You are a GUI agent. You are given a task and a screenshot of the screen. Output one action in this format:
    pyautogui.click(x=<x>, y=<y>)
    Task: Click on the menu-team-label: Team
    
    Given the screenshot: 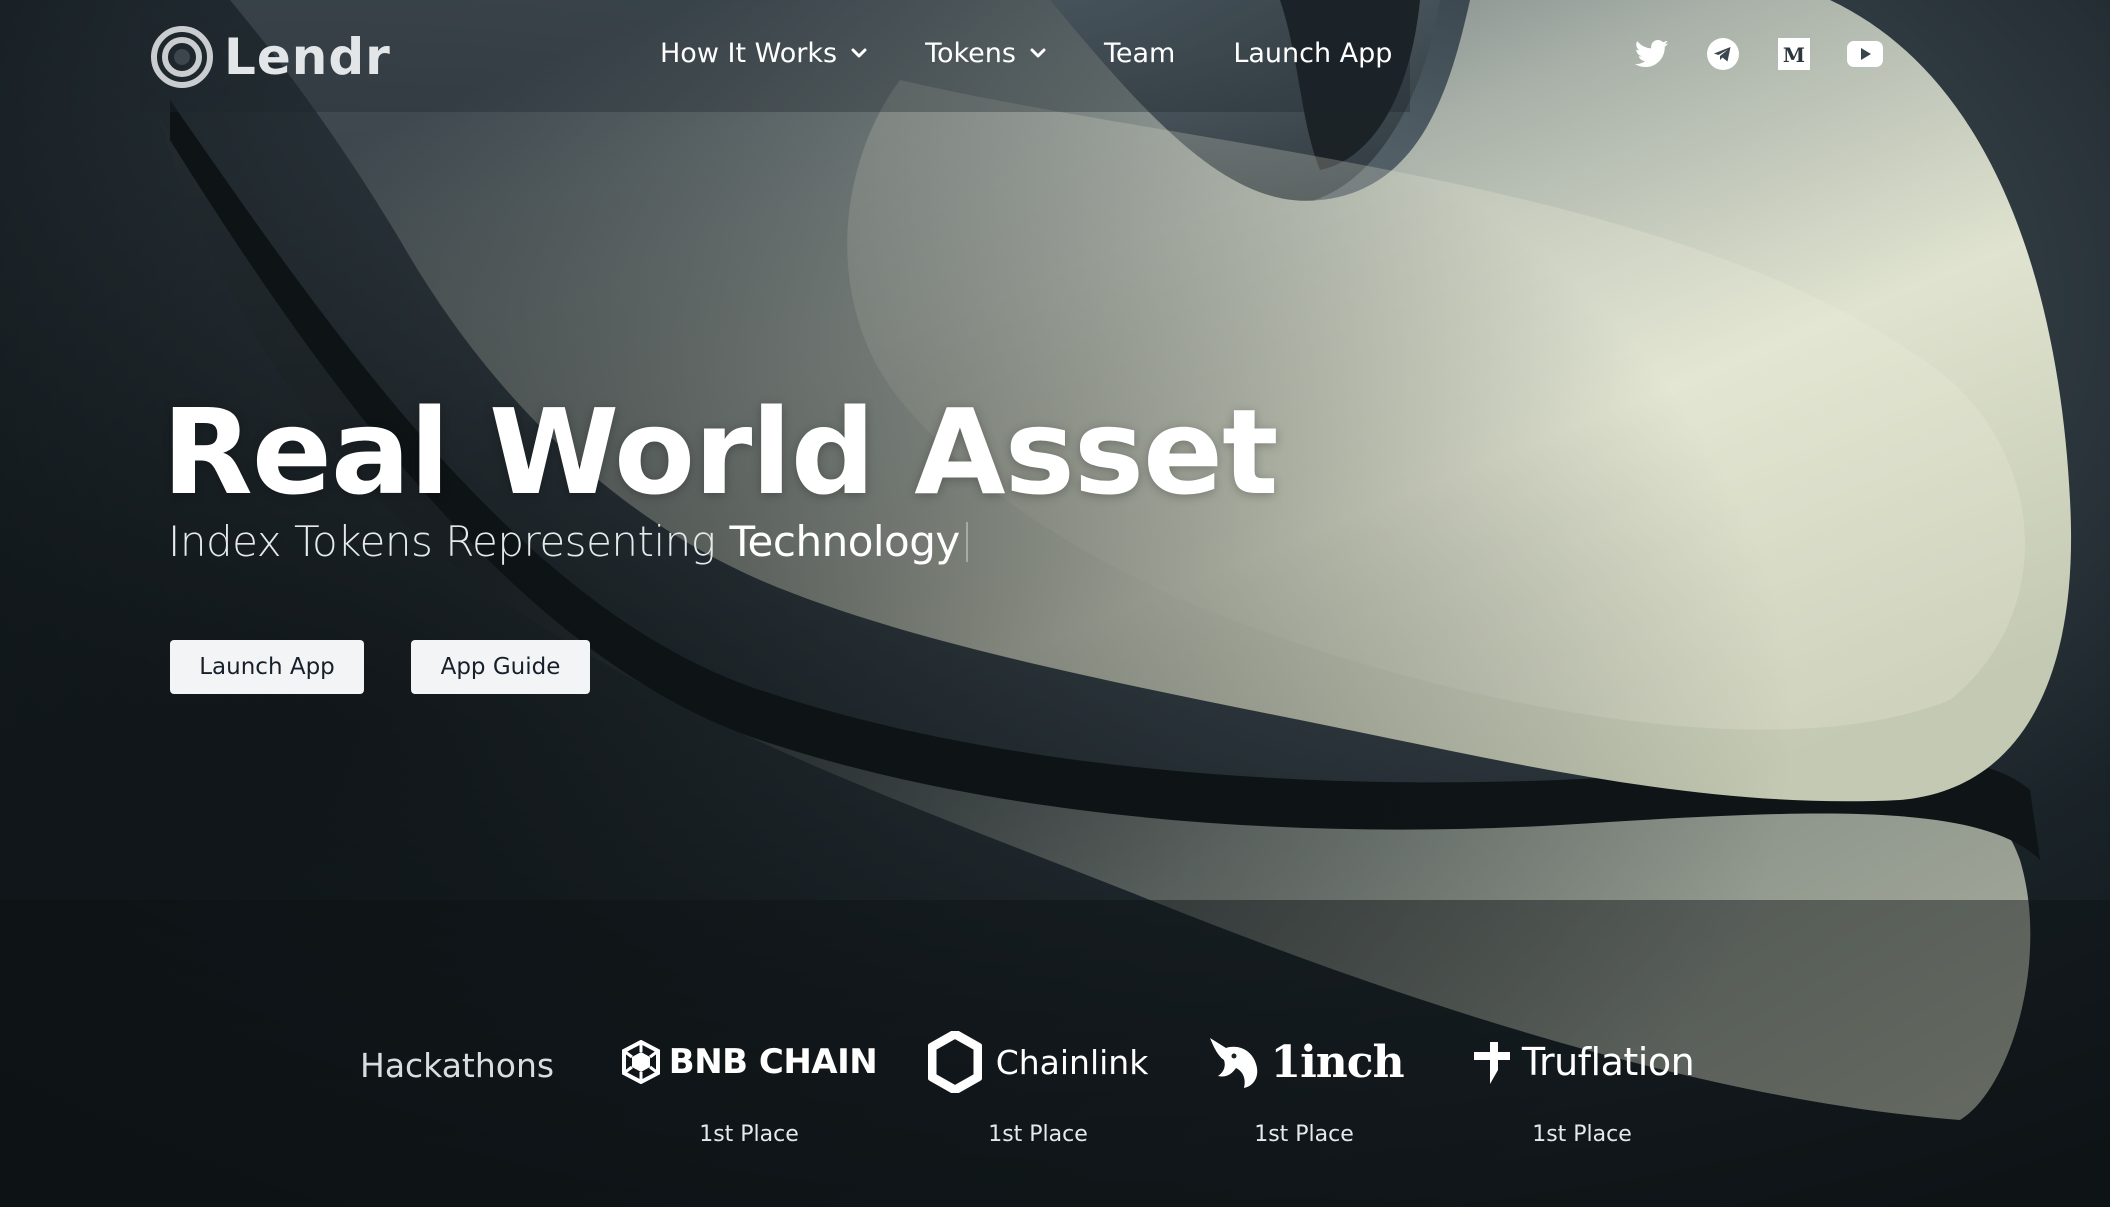 What is the action you would take?
    pyautogui.click(x=1139, y=53)
    